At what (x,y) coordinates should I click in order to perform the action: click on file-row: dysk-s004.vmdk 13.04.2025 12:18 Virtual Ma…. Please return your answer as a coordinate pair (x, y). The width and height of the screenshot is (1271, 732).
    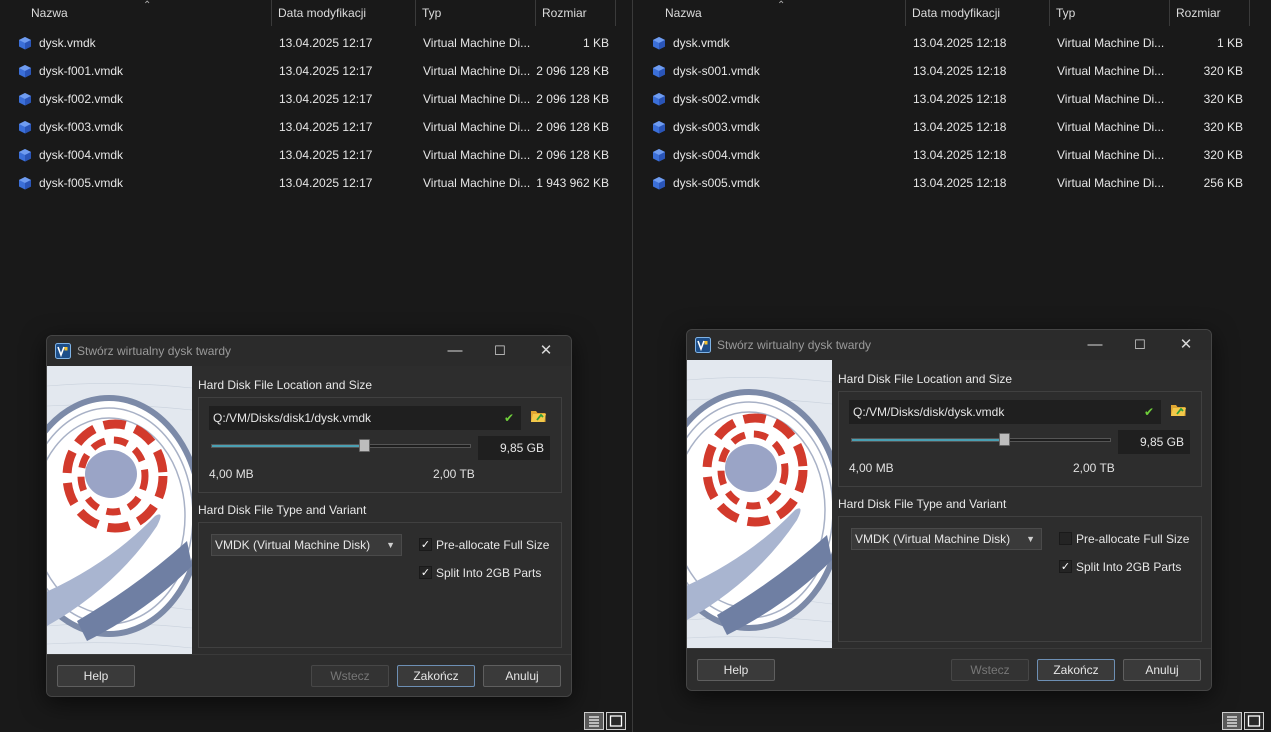
    Looking at the image, I should click on (952, 155).